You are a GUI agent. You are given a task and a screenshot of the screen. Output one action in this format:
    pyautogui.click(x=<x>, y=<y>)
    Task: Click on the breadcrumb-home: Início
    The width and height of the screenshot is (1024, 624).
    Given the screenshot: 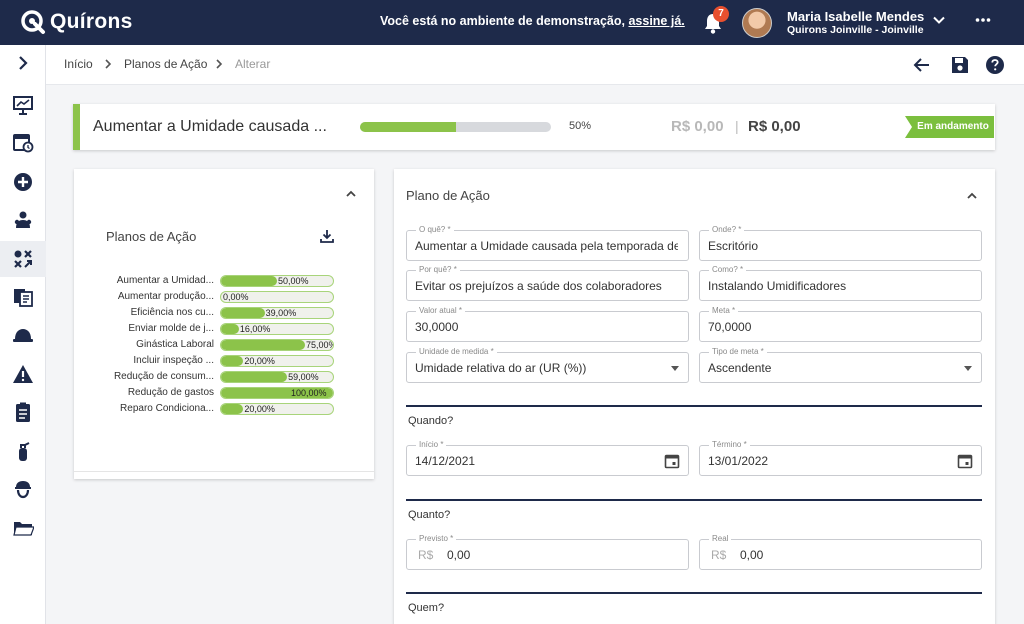 What is the action you would take?
    pyautogui.click(x=78, y=64)
    